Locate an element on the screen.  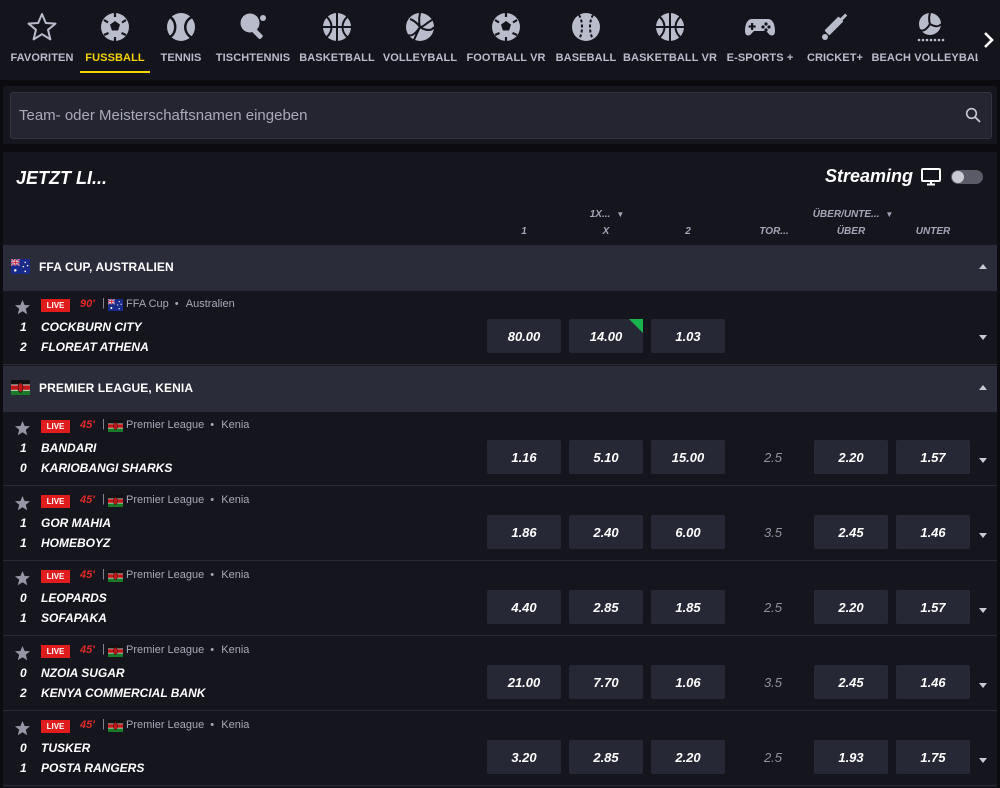
odd-home-button: 80.00 is located at coordinates (524, 336).